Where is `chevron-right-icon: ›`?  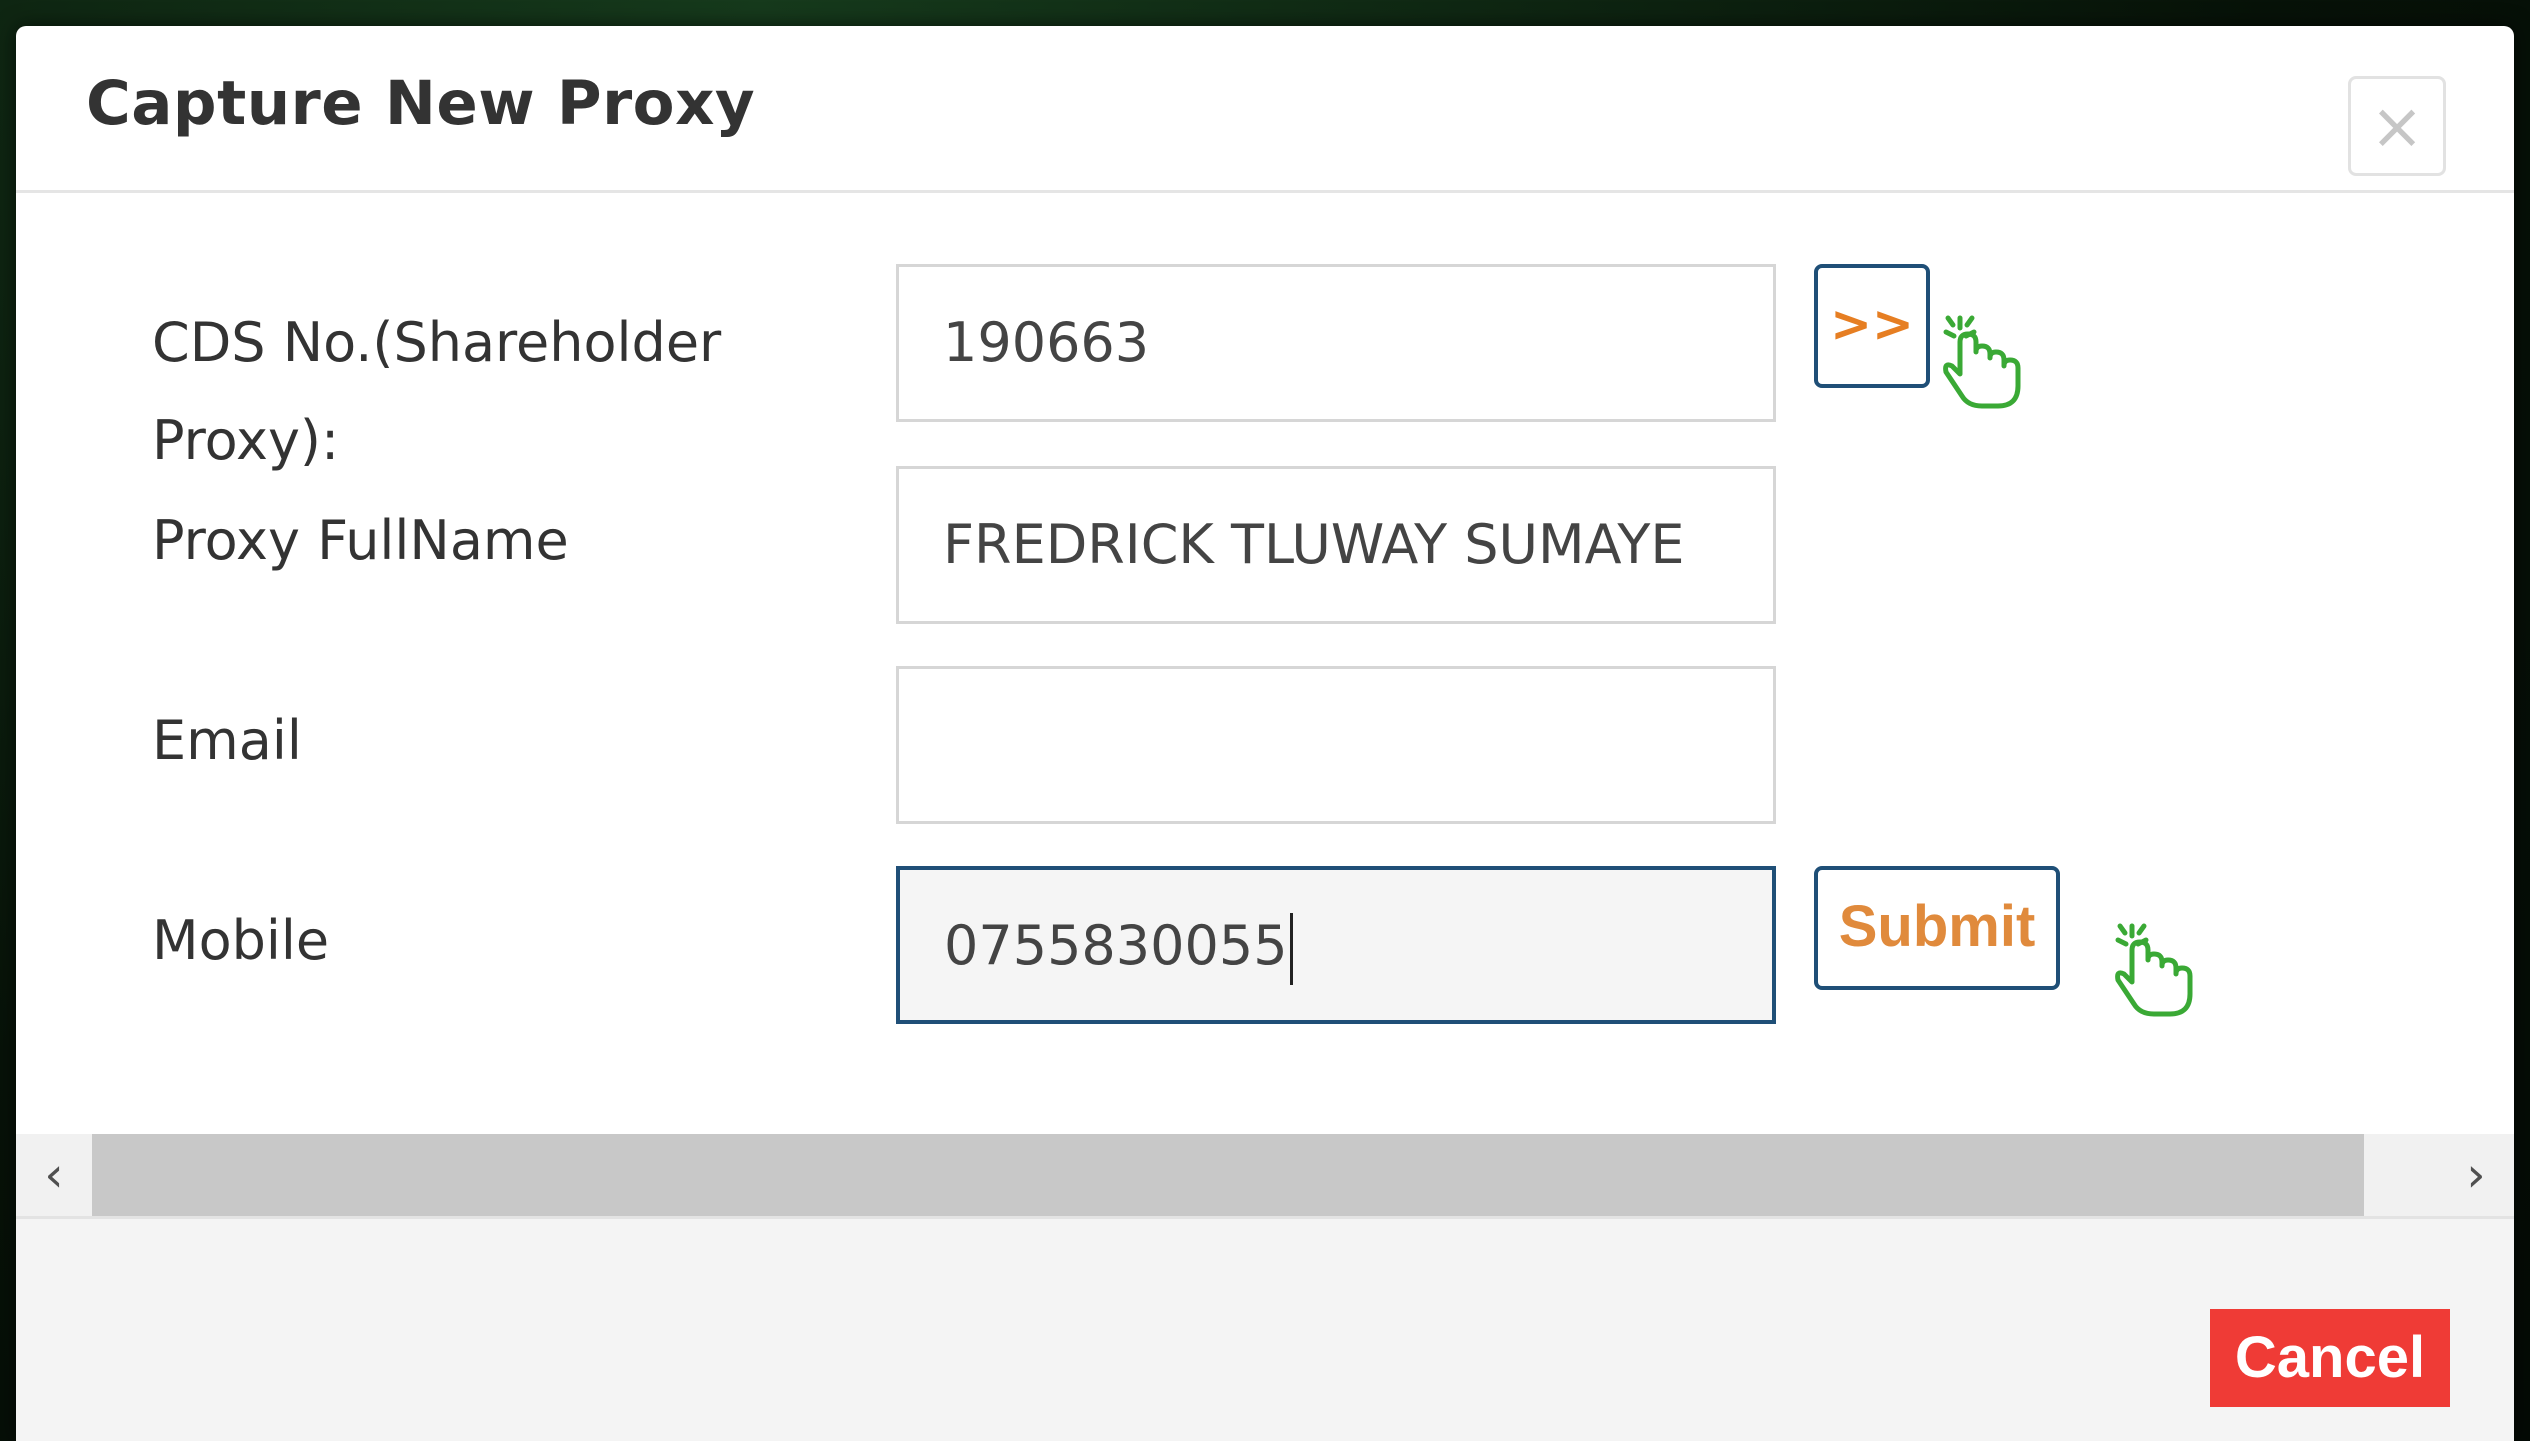 chevron-right-icon: › is located at coordinates (2476, 1175).